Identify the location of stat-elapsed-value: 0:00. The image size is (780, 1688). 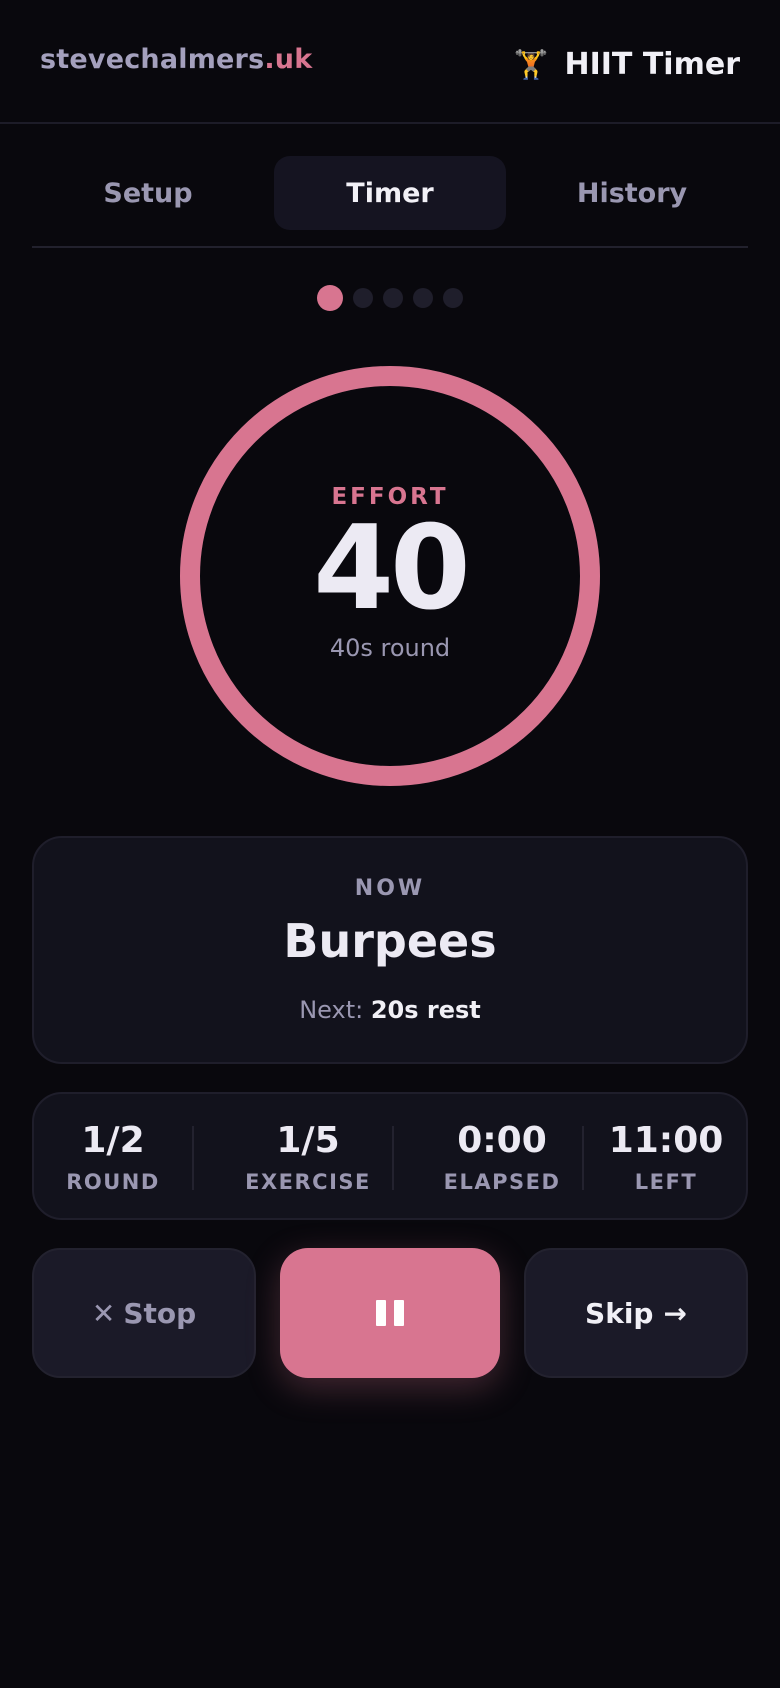
(502, 1140).